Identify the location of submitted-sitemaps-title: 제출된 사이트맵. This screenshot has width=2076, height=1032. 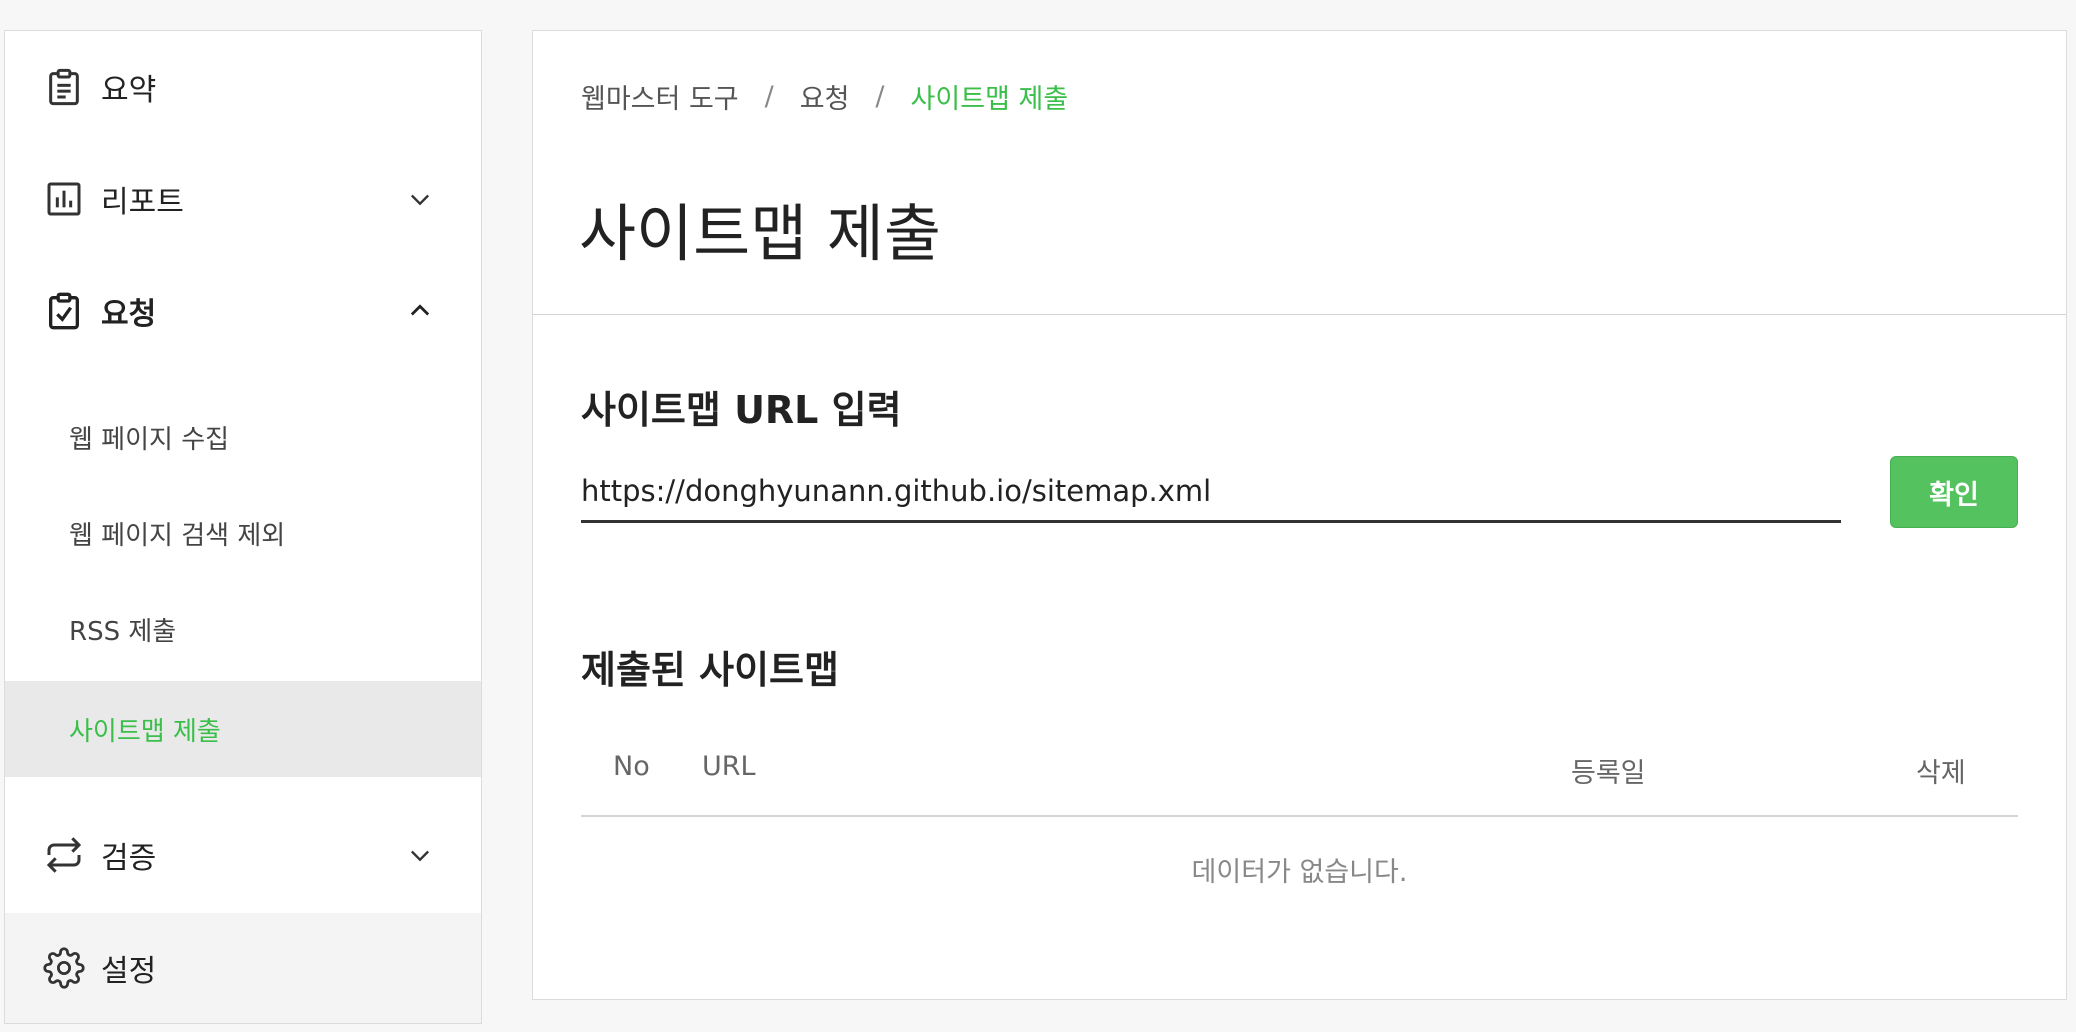
(710, 670).